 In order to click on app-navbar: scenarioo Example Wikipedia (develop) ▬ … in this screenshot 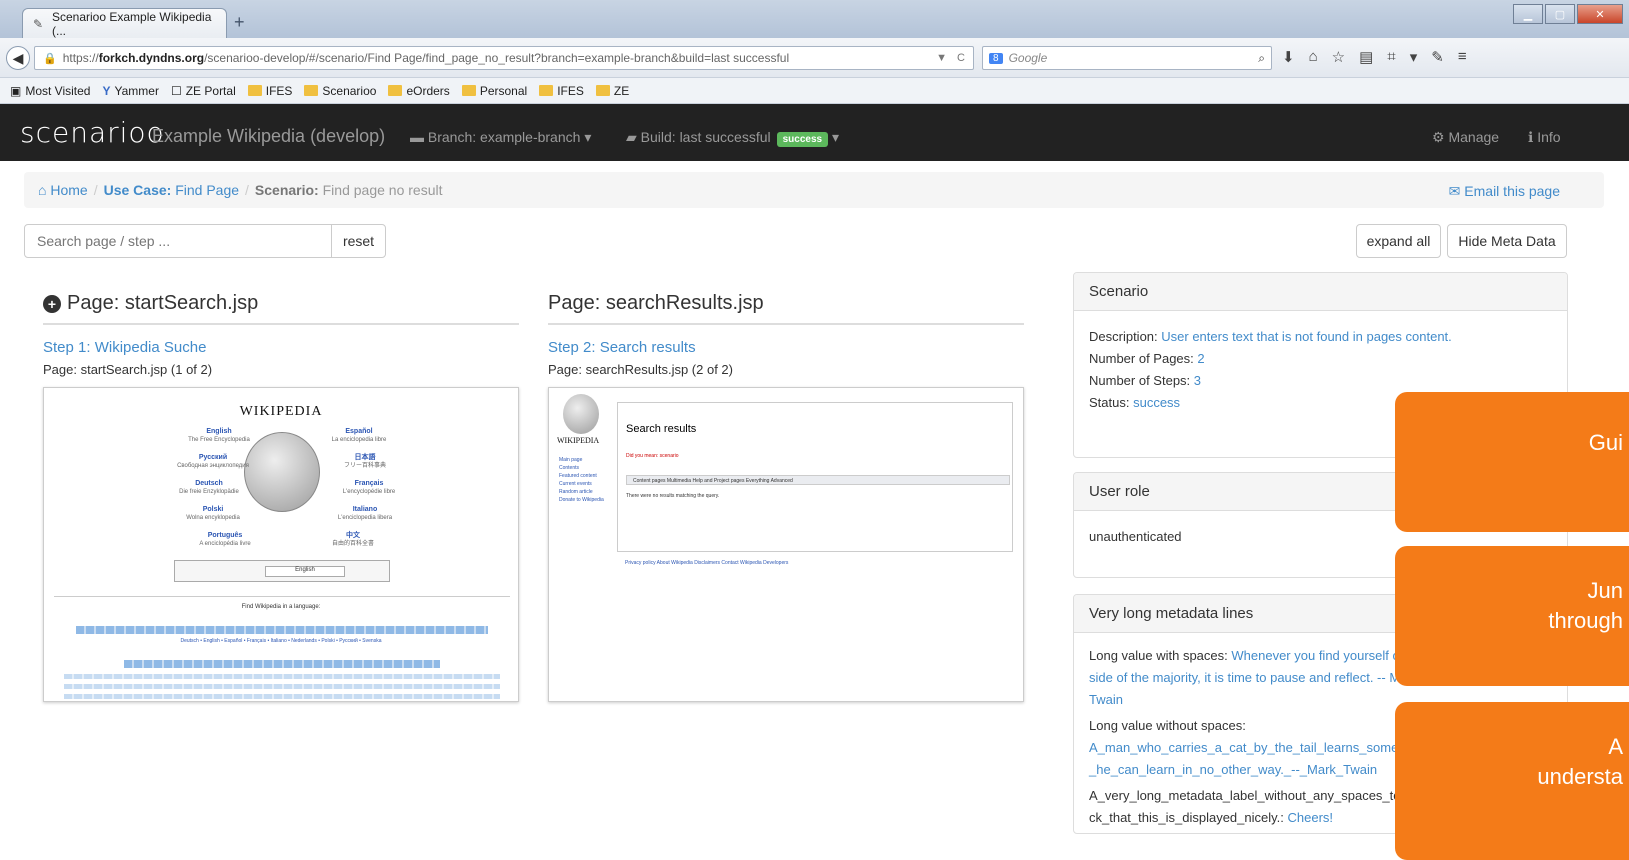, I will do `click(814, 132)`.